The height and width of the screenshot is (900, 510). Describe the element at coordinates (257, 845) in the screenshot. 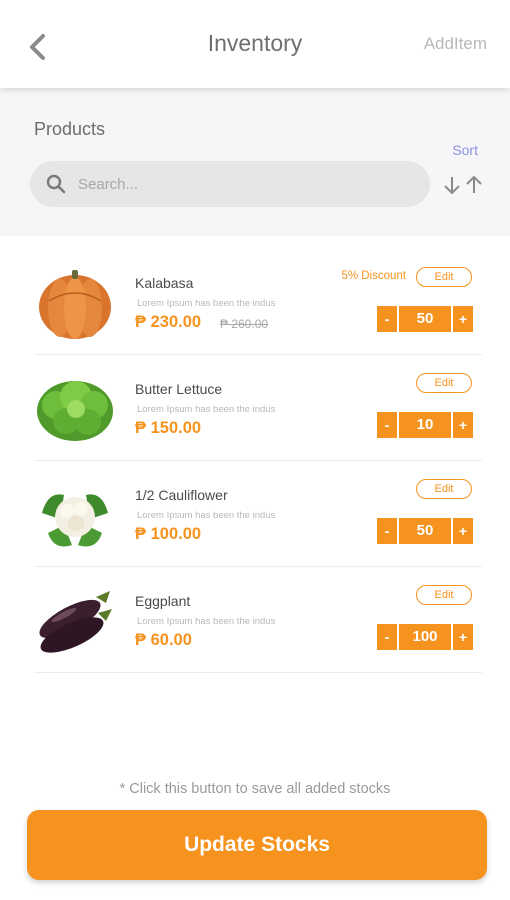

I see `update-stocks-button: Update Stocks` at that location.